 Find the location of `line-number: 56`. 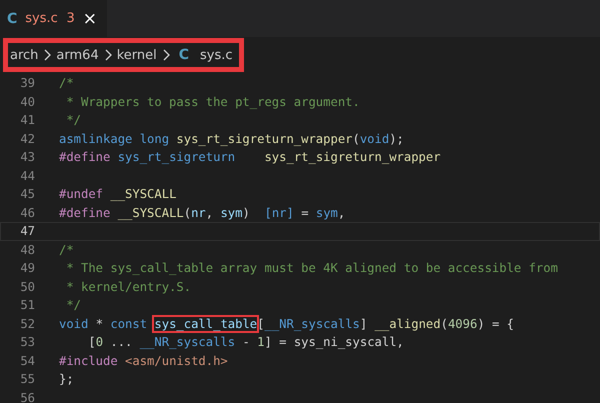

line-number: 56 is located at coordinates (27, 396).